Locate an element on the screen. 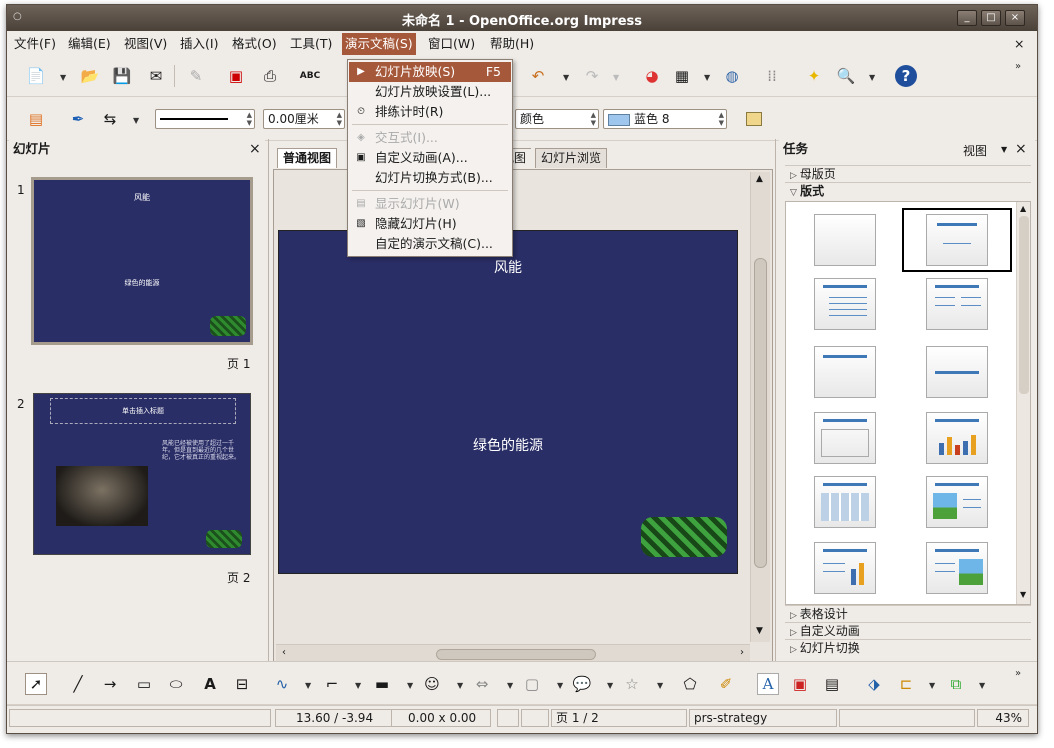  symbol-shapes-icon: ☺ is located at coordinates (432, 684).